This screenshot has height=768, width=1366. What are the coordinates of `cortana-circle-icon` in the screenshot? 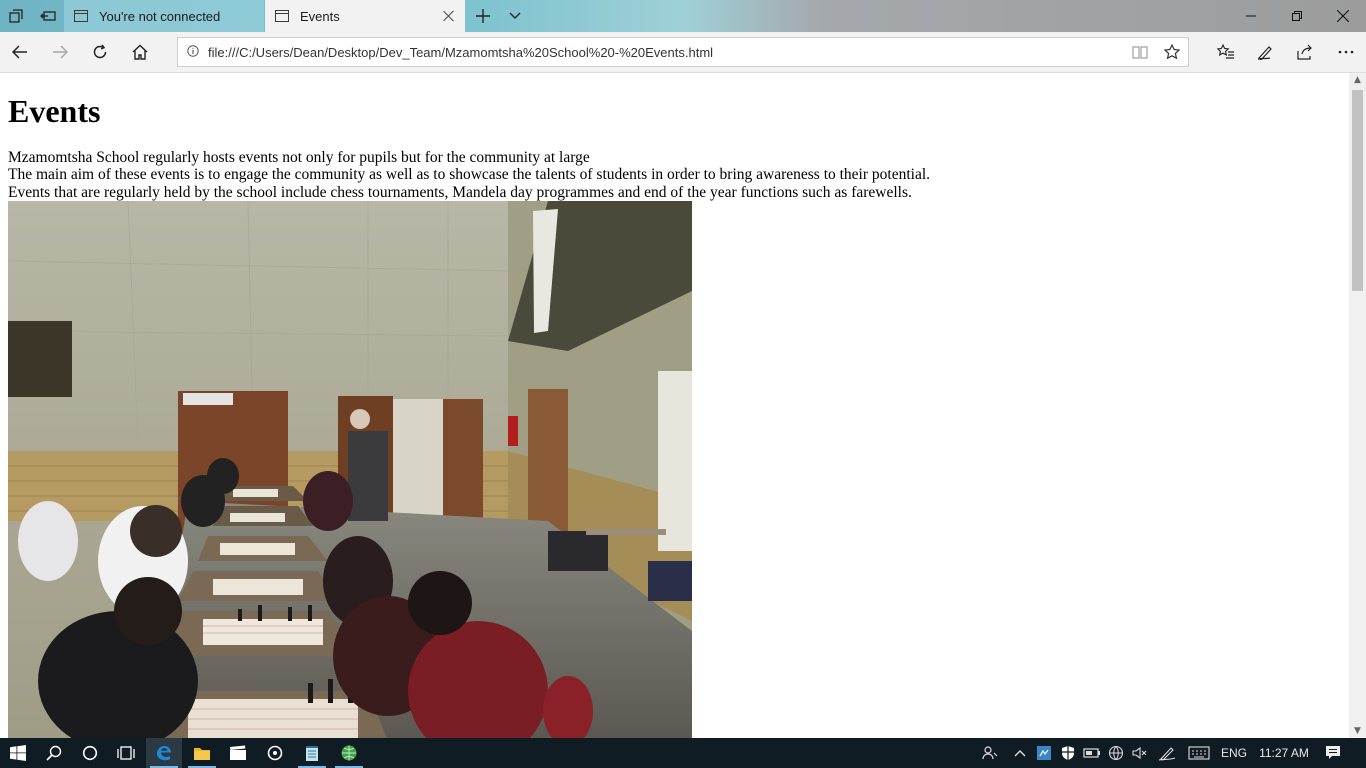 It's located at (90, 753).